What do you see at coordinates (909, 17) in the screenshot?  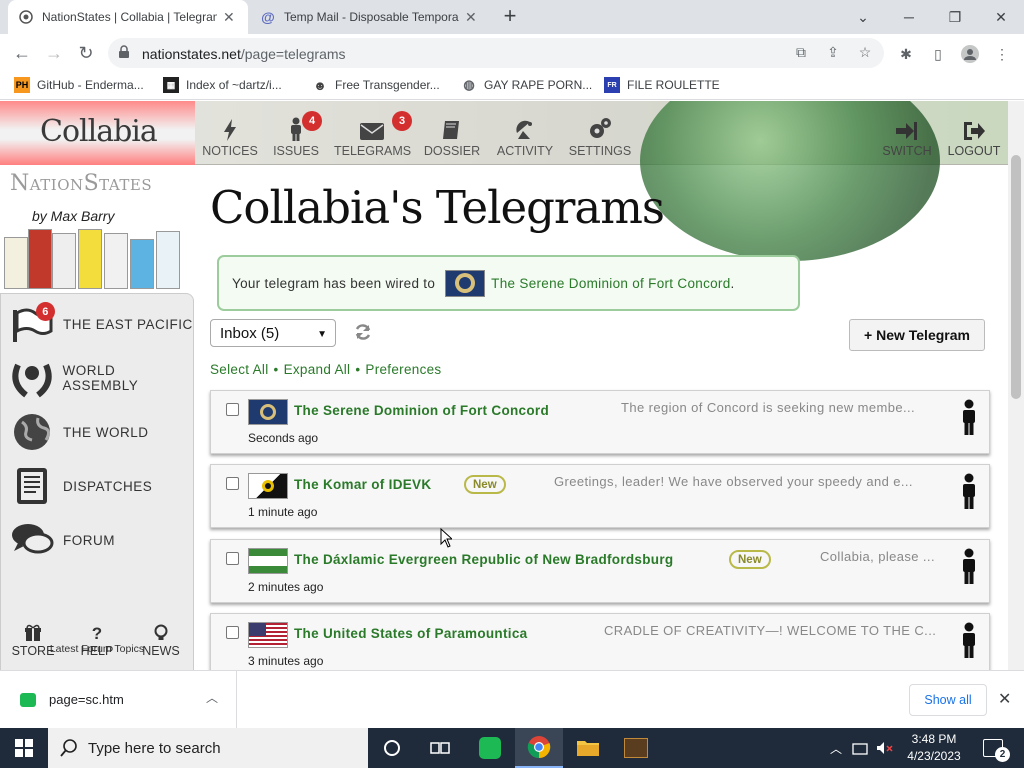 I see `minimize-icon: ─` at bounding box center [909, 17].